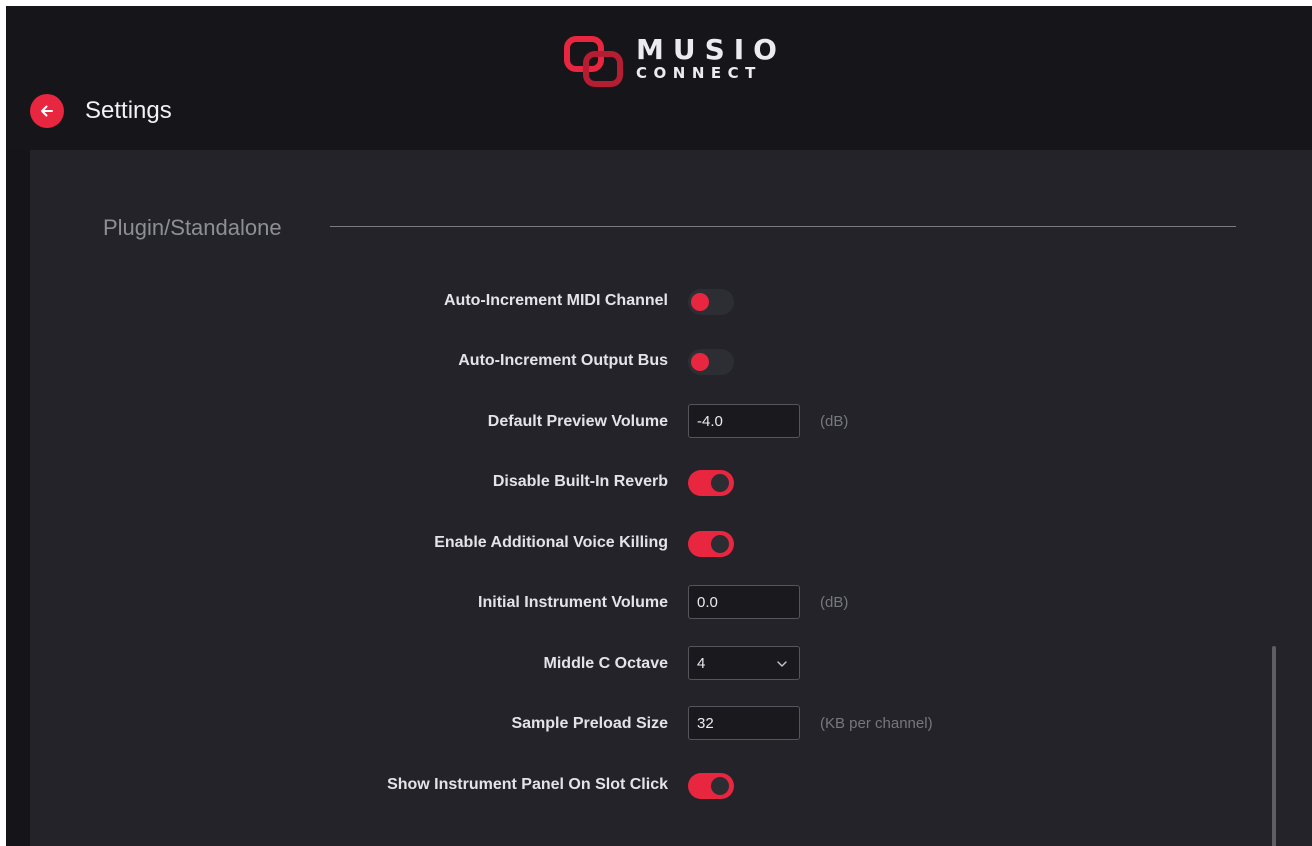 The width and height of the screenshot is (1312, 846). What do you see at coordinates (744, 723) in the screenshot?
I see `sample-preload-size-input` at bounding box center [744, 723].